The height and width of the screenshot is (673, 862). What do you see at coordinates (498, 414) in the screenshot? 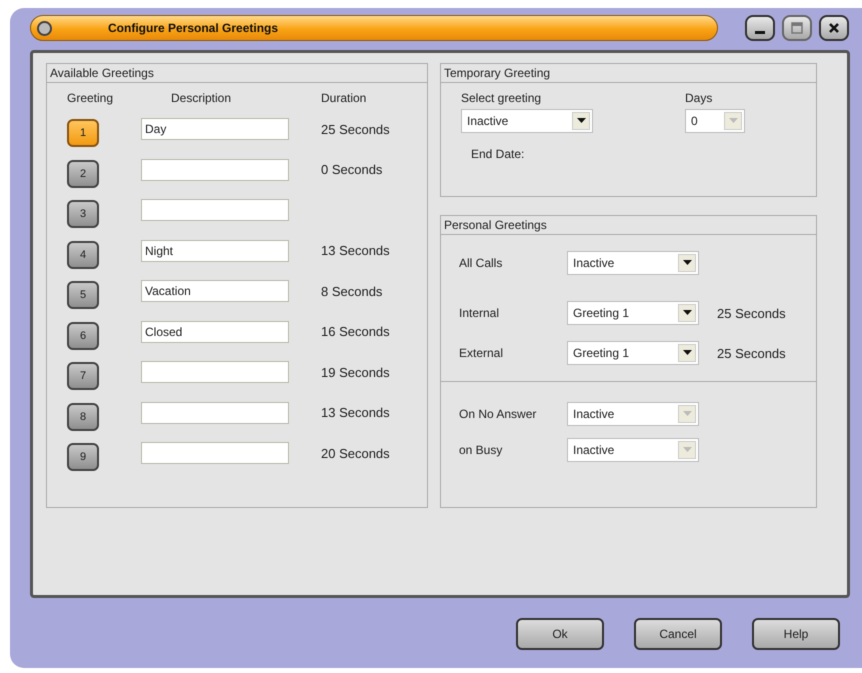
I see `field-label: On No Answer` at bounding box center [498, 414].